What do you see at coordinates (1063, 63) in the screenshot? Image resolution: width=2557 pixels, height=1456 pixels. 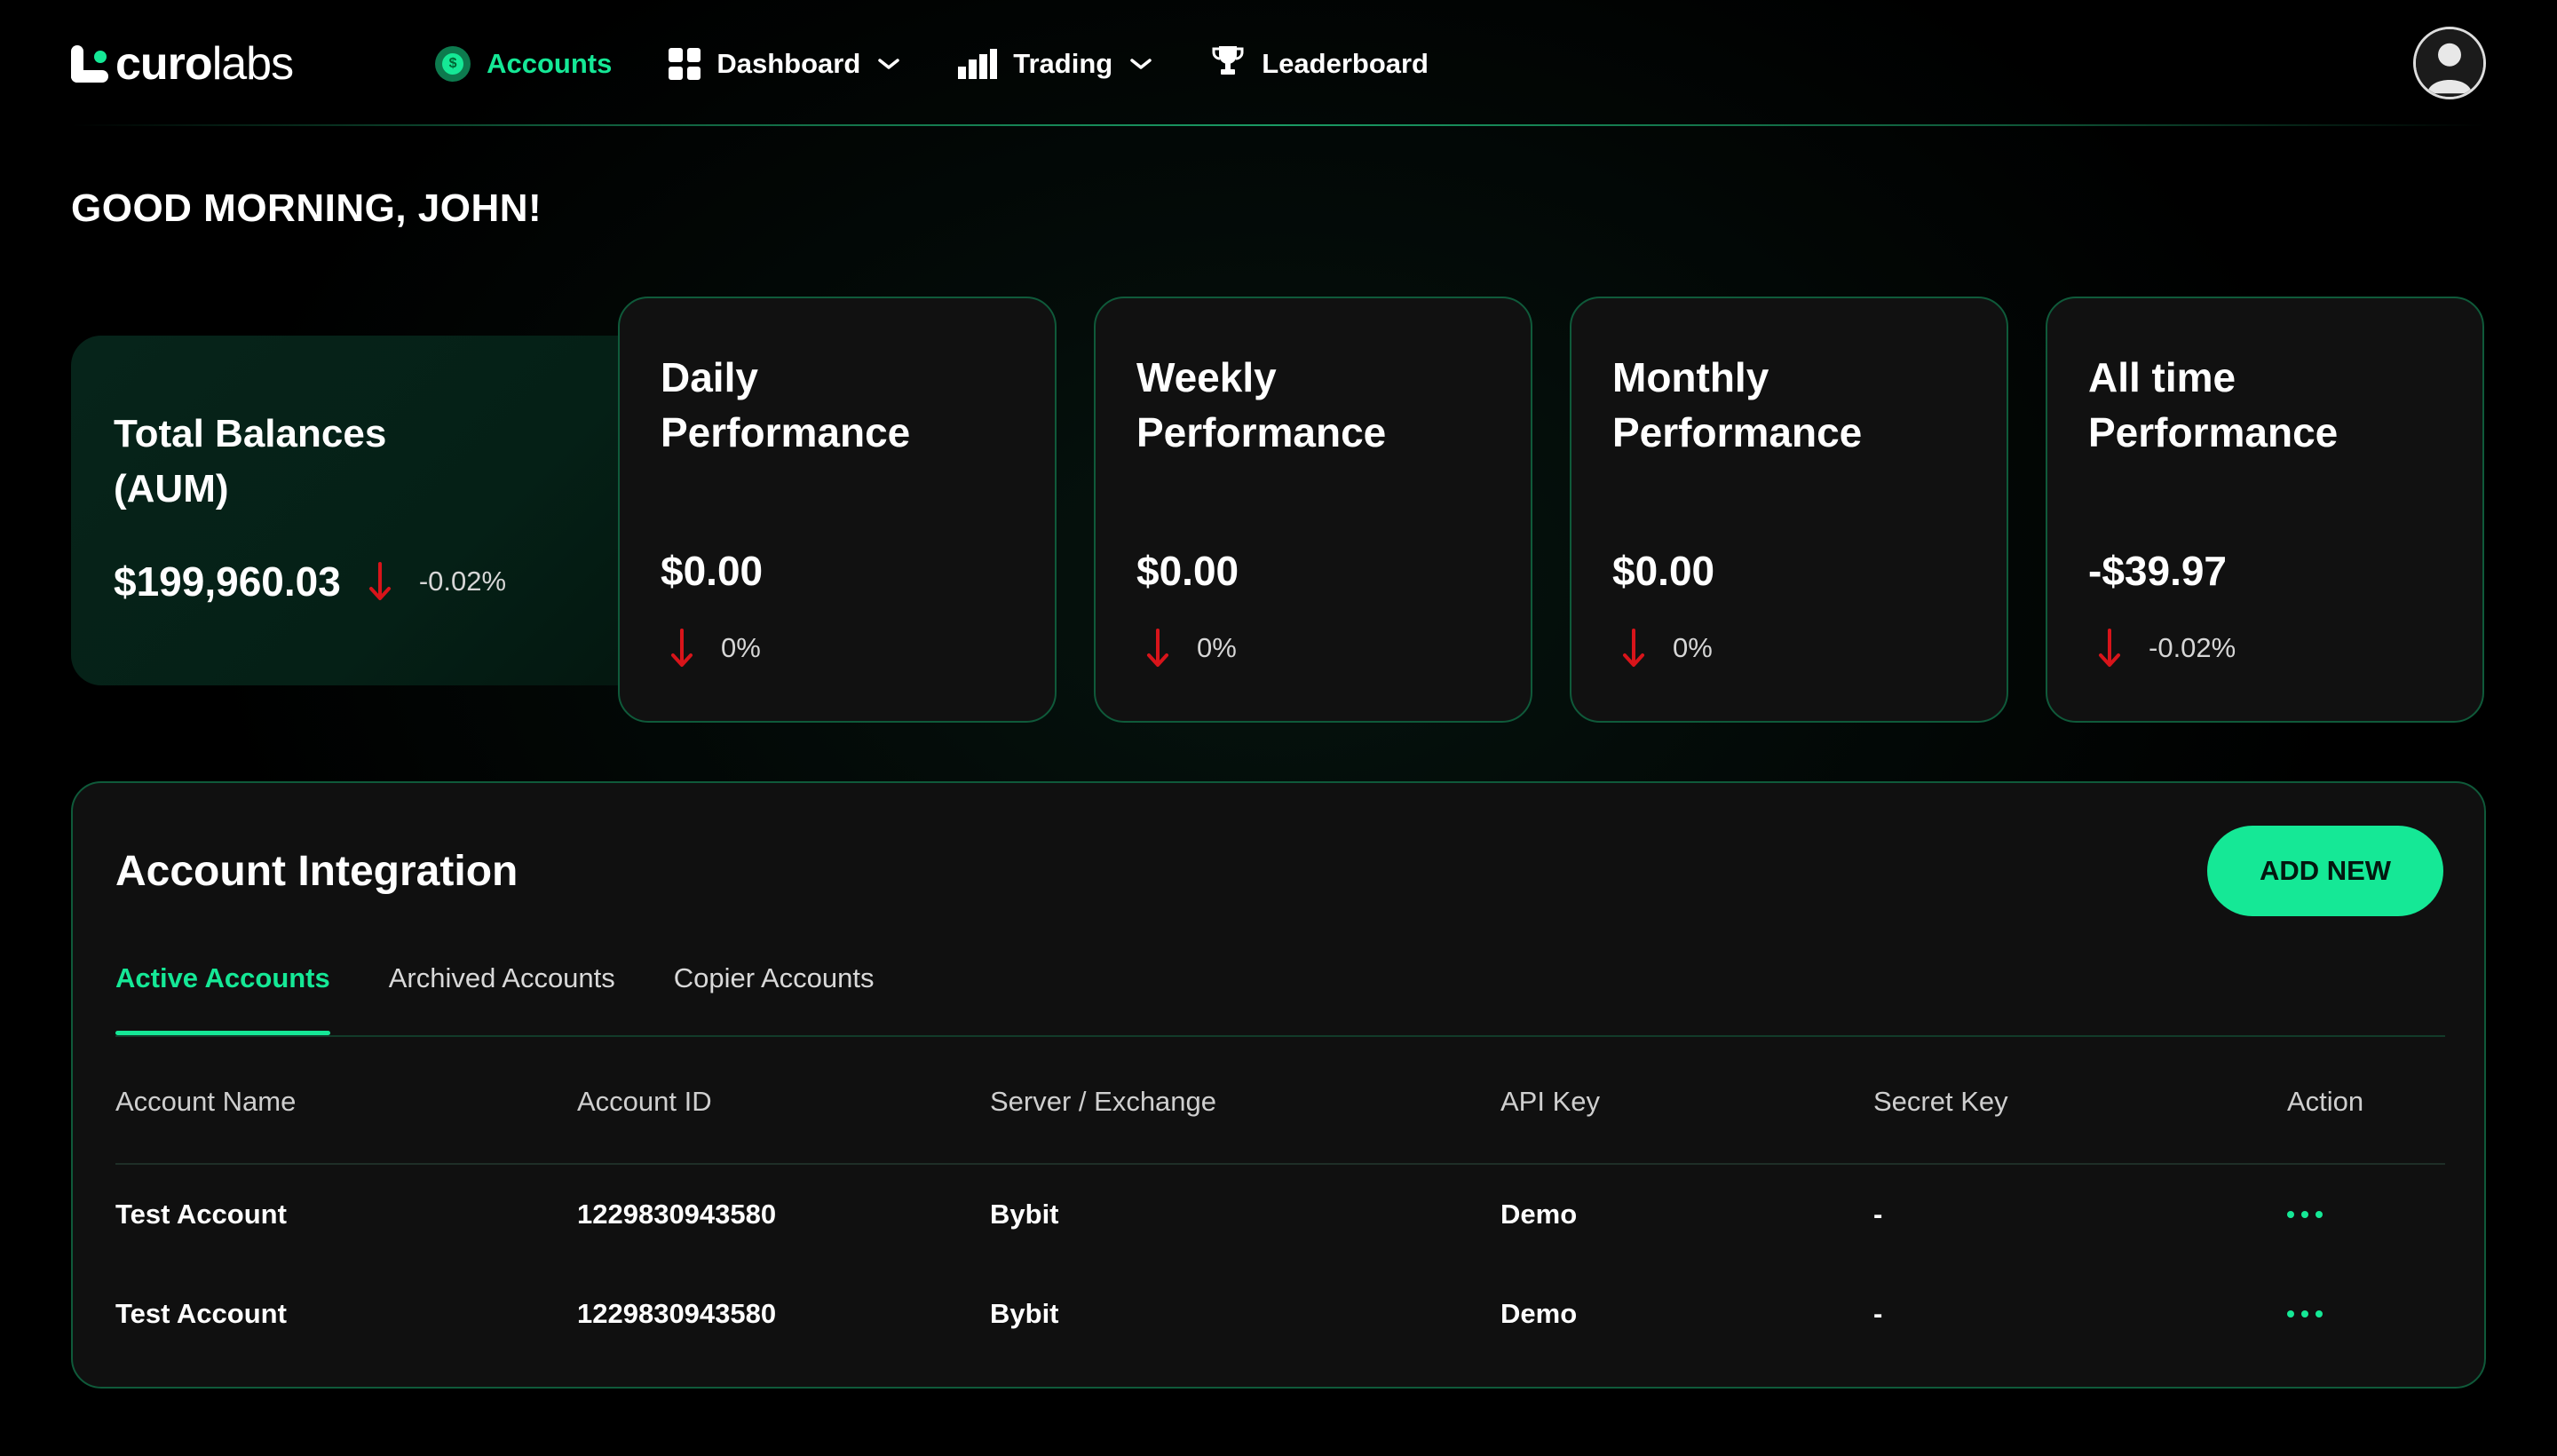 I see `nav-item-label: Trading` at bounding box center [1063, 63].